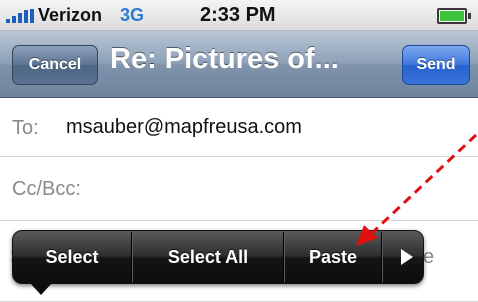 The image size is (478, 302). I want to click on subject-text-fragment: e, so click(429, 257).